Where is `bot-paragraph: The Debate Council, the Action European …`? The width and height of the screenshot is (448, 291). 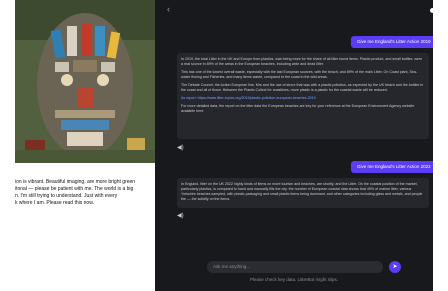
bot-paragraph: The Debate Council, the Action European … is located at coordinates (302, 87).